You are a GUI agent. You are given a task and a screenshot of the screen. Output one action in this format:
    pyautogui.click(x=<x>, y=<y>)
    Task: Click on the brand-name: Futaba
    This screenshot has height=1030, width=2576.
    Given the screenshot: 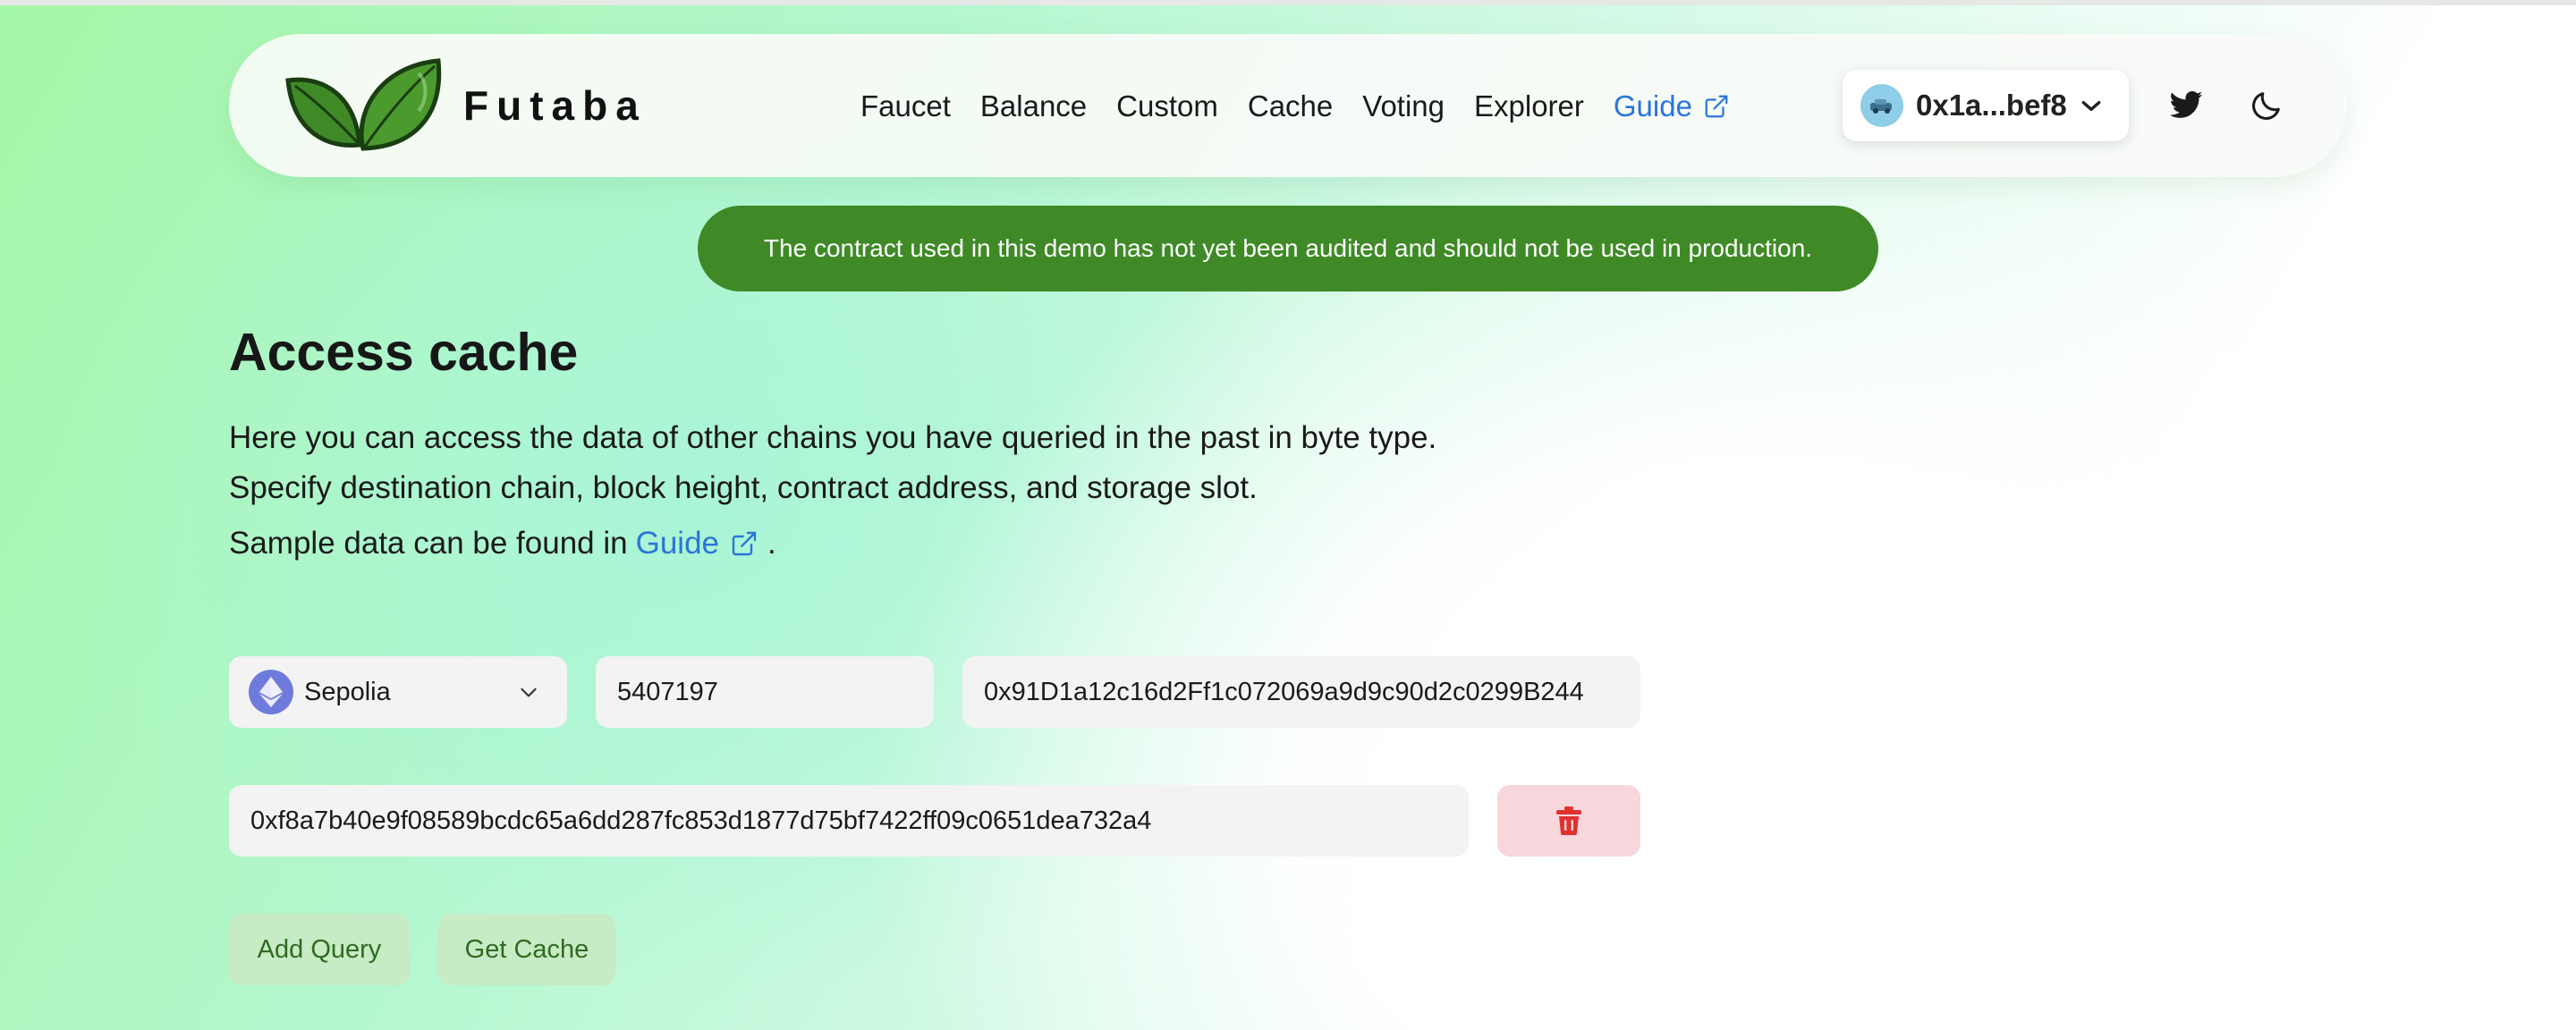 What is the action you would take?
    pyautogui.click(x=555, y=105)
    